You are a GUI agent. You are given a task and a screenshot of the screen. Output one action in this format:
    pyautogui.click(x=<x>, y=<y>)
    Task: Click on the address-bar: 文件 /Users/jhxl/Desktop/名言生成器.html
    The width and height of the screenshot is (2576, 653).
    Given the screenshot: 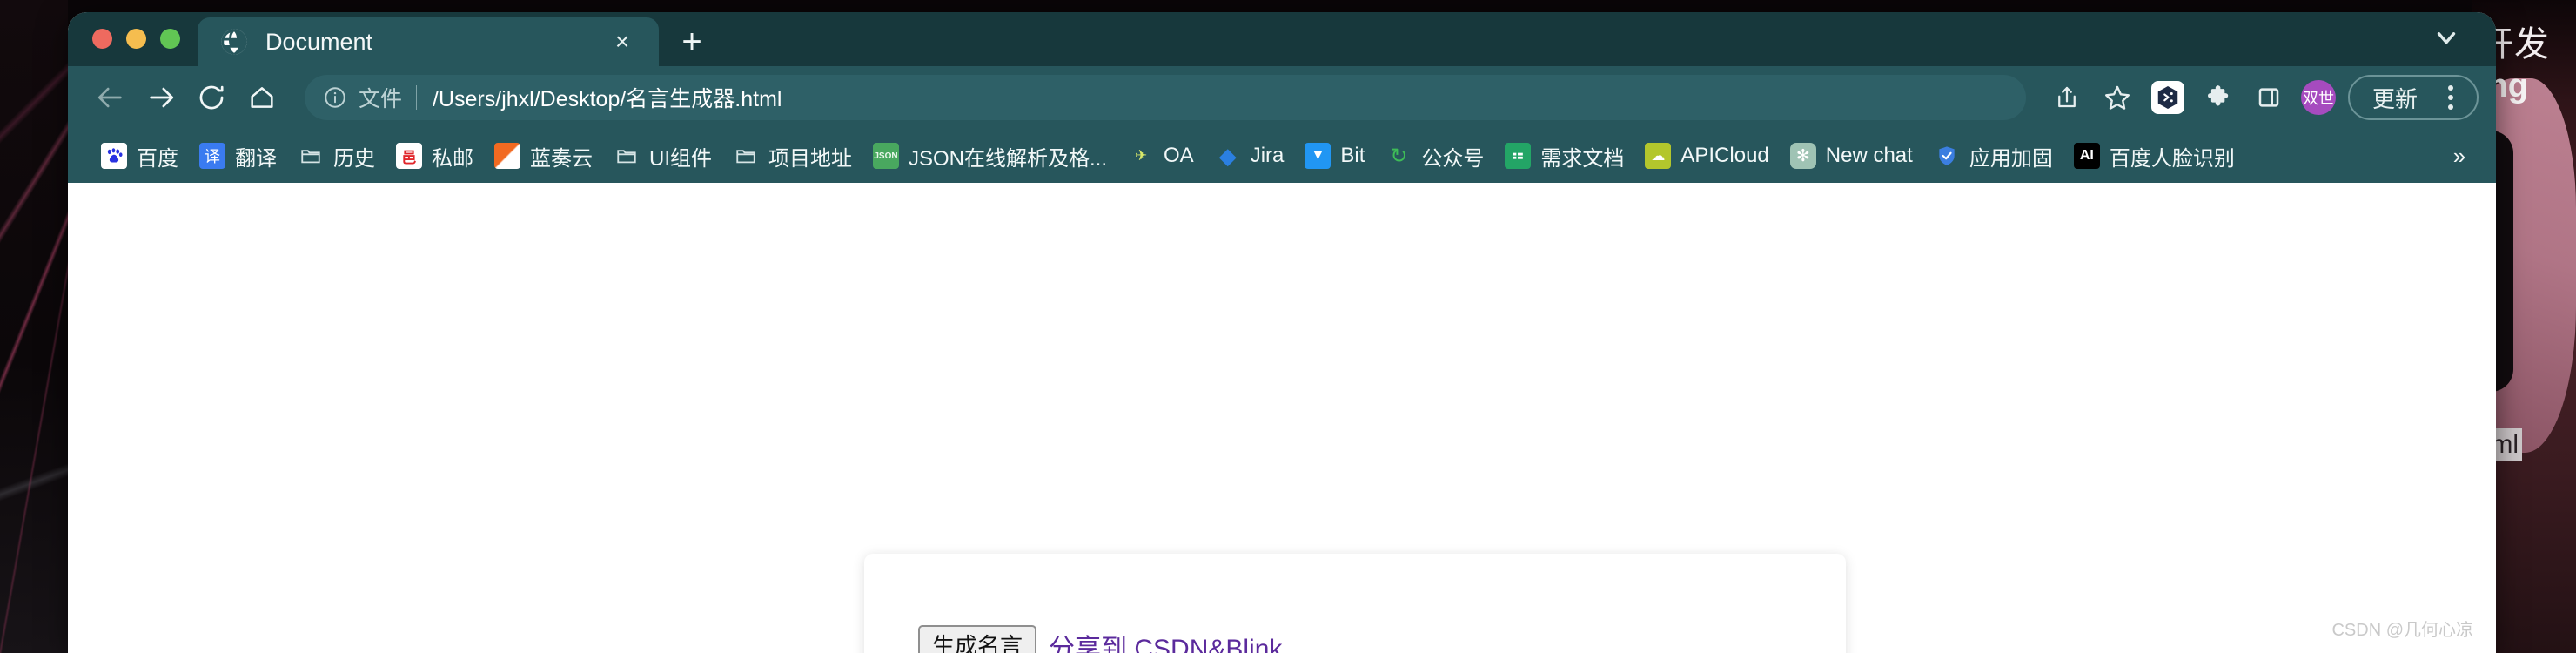 What is the action you would take?
    pyautogui.click(x=1165, y=97)
    